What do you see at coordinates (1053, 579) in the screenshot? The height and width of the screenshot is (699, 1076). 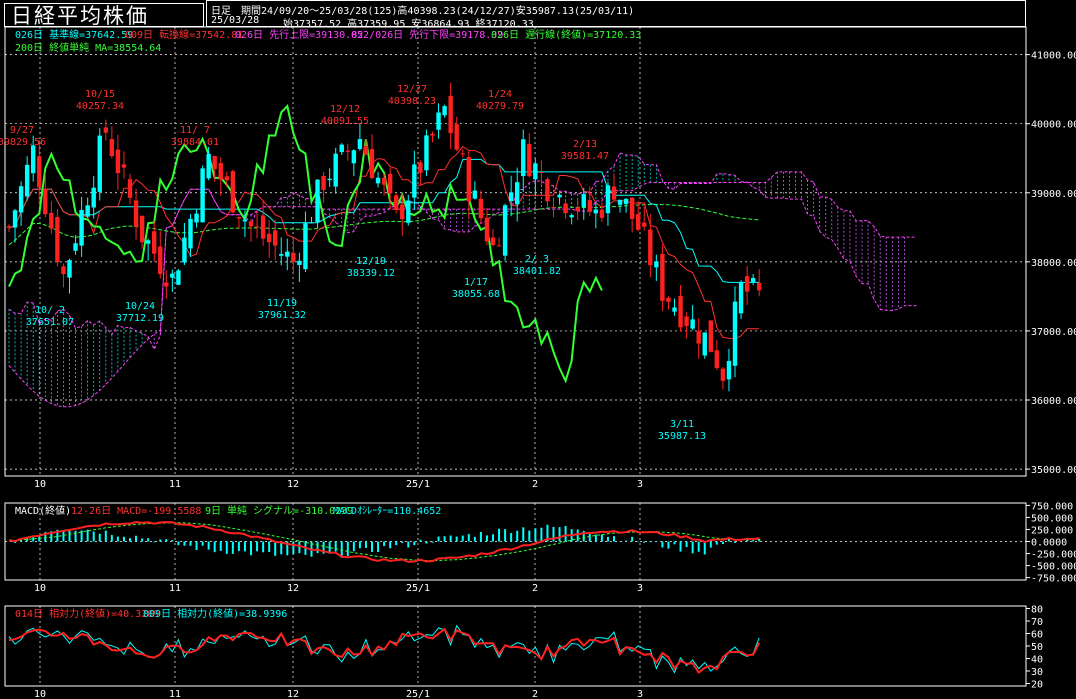 I see `y-tick-label: -750.000` at bounding box center [1053, 579].